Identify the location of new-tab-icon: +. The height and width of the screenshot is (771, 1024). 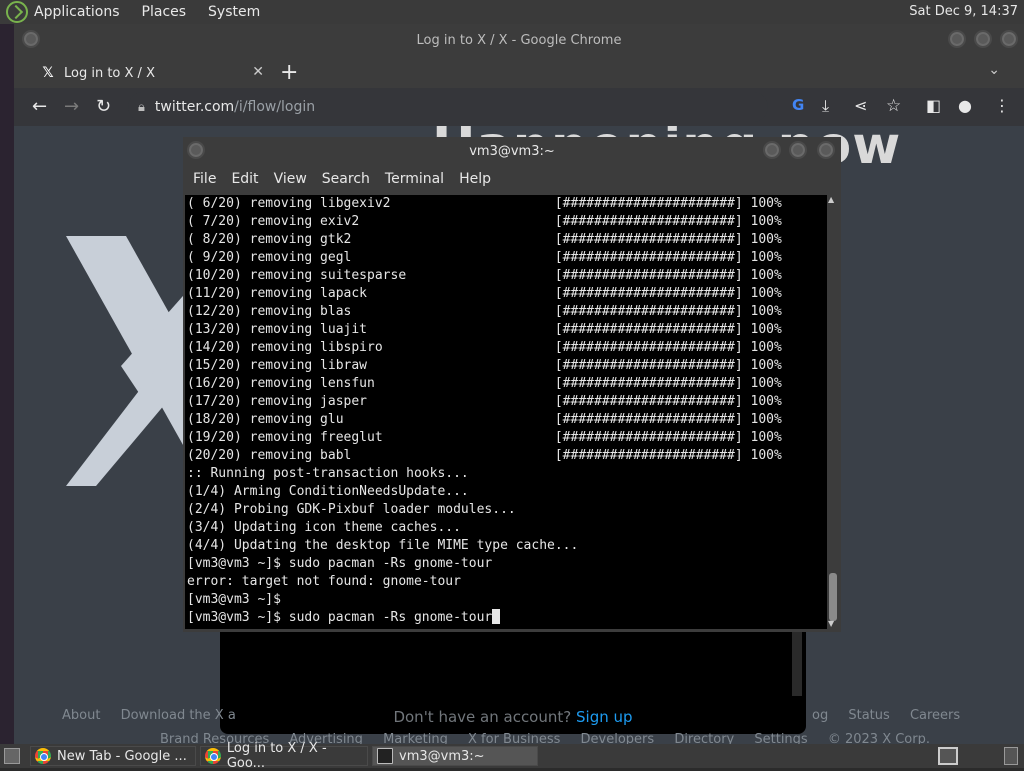
(289, 72).